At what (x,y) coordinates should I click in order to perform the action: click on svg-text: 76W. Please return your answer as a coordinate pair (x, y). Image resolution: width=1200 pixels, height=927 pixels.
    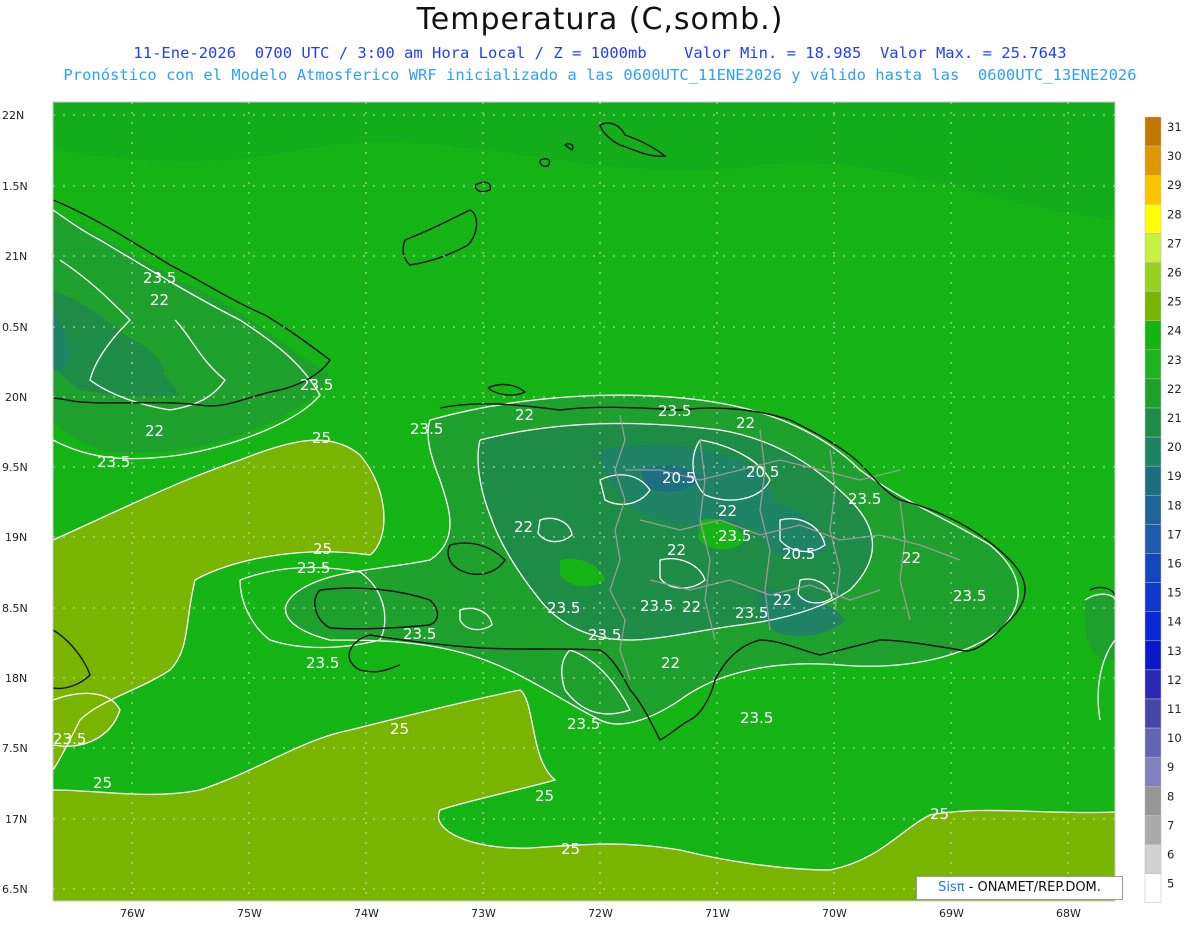
    Looking at the image, I should click on (132, 913).